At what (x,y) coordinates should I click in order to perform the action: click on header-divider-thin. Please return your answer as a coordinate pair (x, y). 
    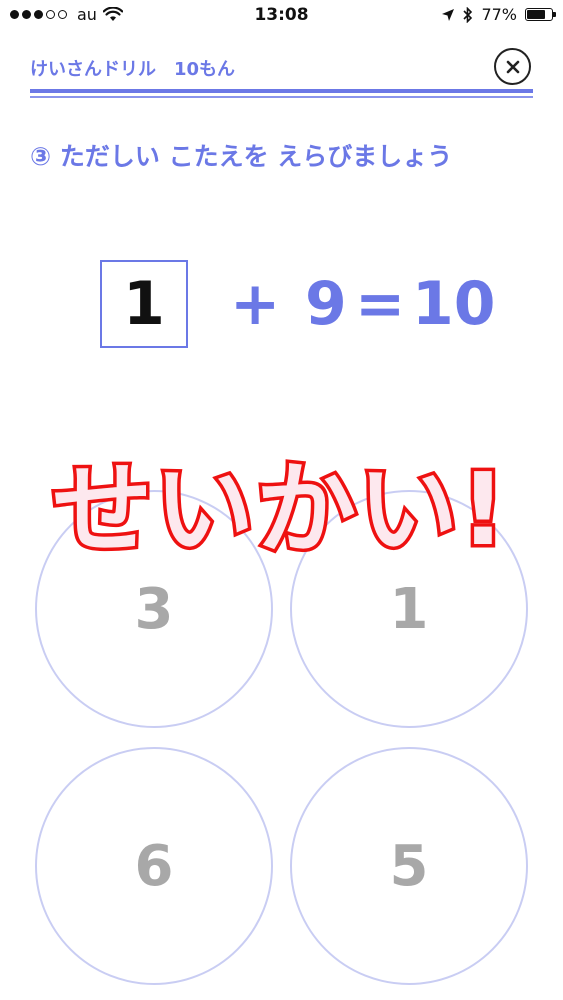
    Looking at the image, I should click on (281, 97).